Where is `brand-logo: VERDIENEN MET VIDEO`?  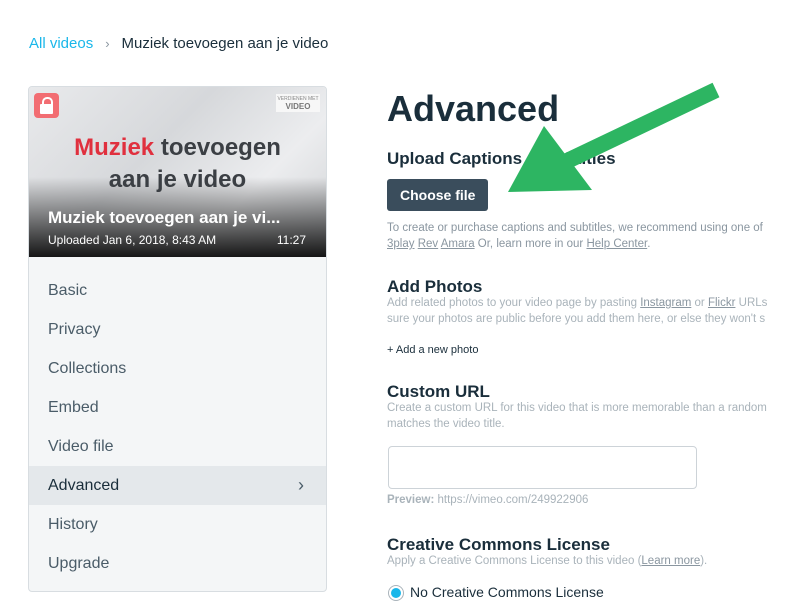 brand-logo: VERDIENEN MET VIDEO is located at coordinates (298, 103).